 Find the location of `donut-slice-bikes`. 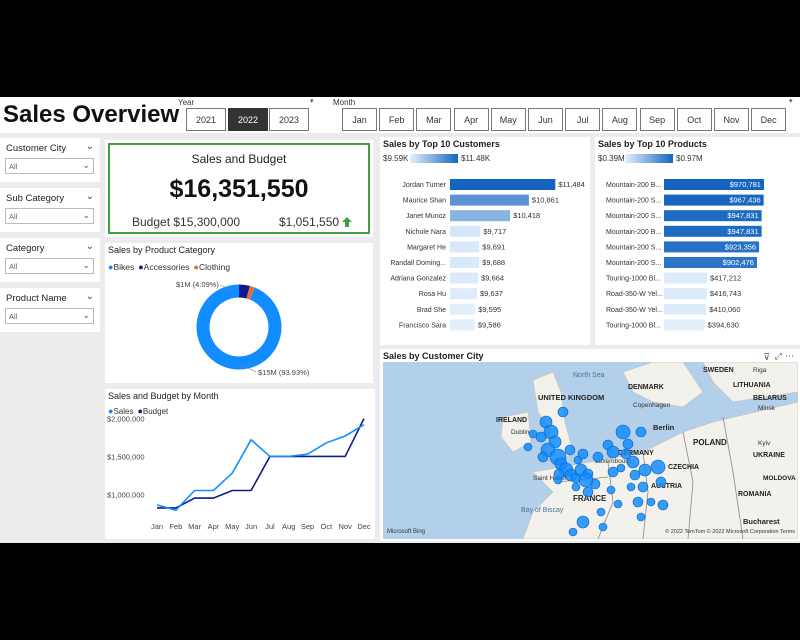

donut-slice-bikes is located at coordinates (239, 327).